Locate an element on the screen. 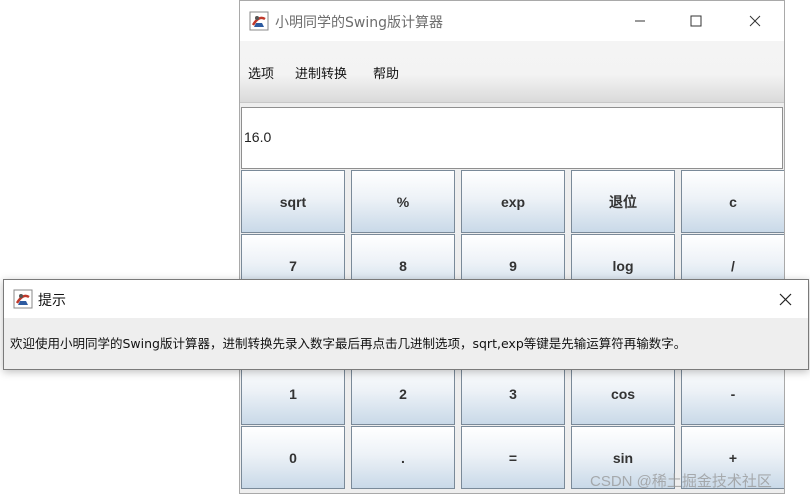  key-1: 1 is located at coordinates (293, 393).